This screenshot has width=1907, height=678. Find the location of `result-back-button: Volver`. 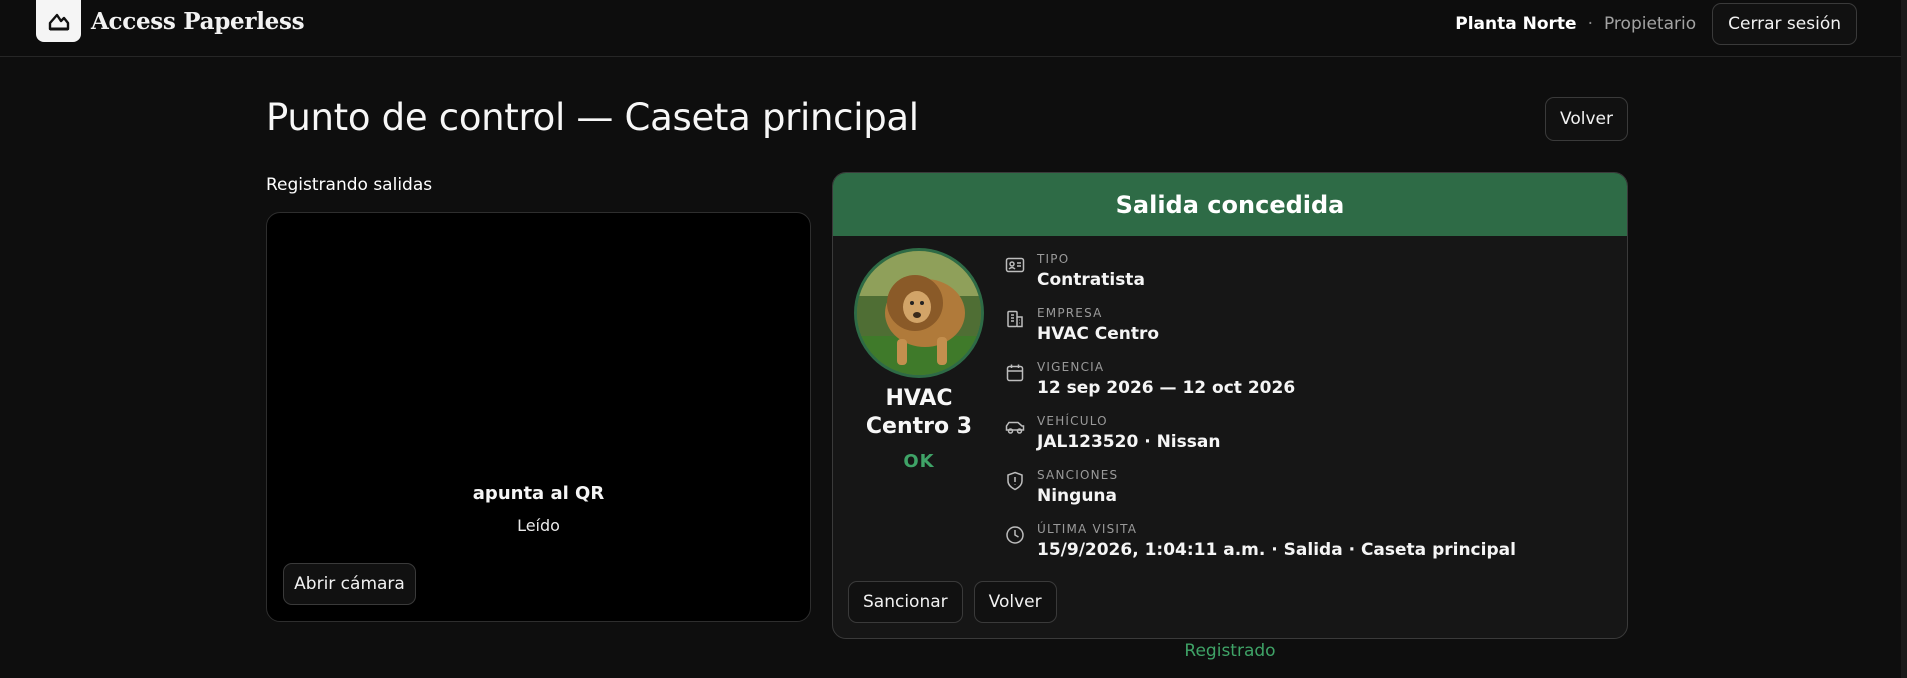

result-back-button: Volver is located at coordinates (1015, 602).